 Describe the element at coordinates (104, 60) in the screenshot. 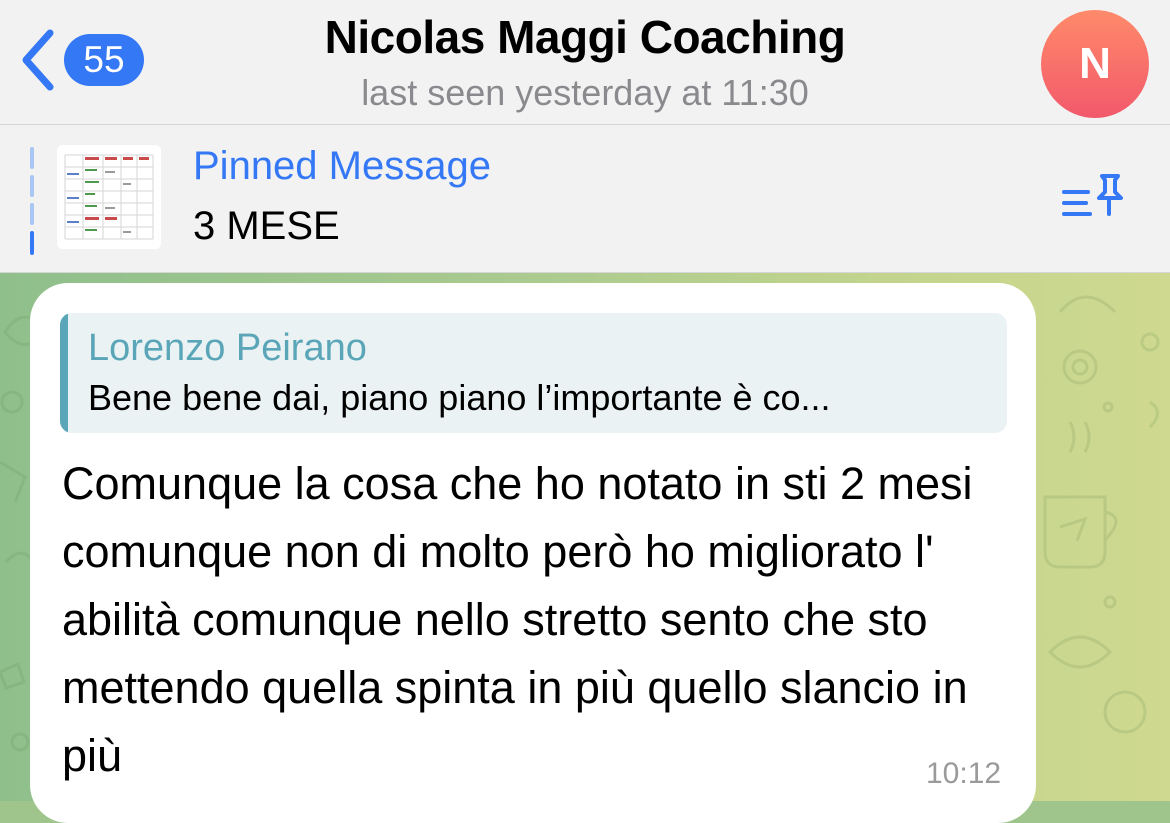

I see `unread-count-badge: 55` at that location.